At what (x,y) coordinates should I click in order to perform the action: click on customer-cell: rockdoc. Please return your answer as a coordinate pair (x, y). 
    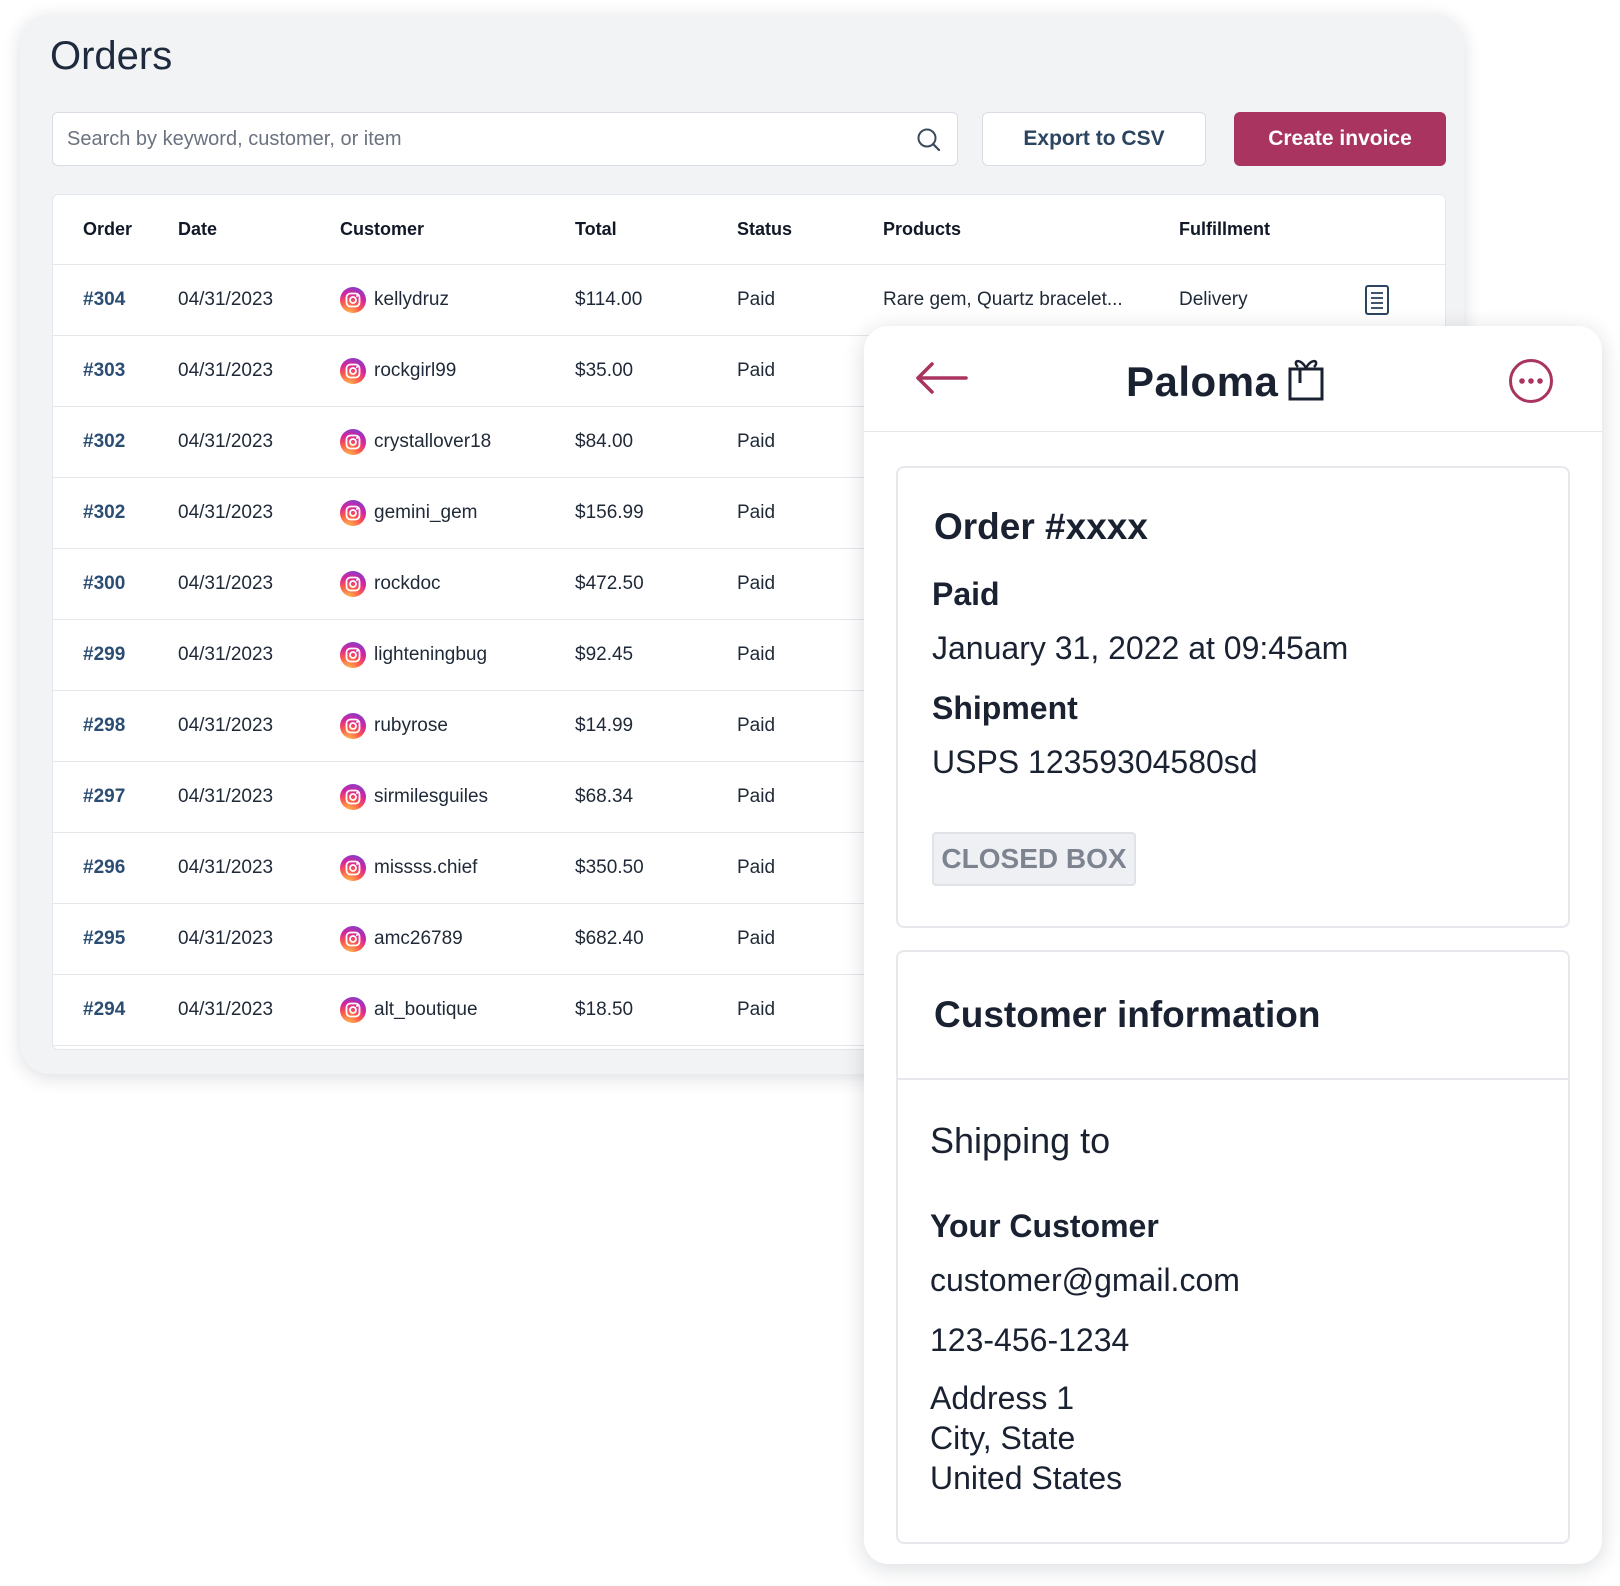
    Looking at the image, I should click on (390, 584).